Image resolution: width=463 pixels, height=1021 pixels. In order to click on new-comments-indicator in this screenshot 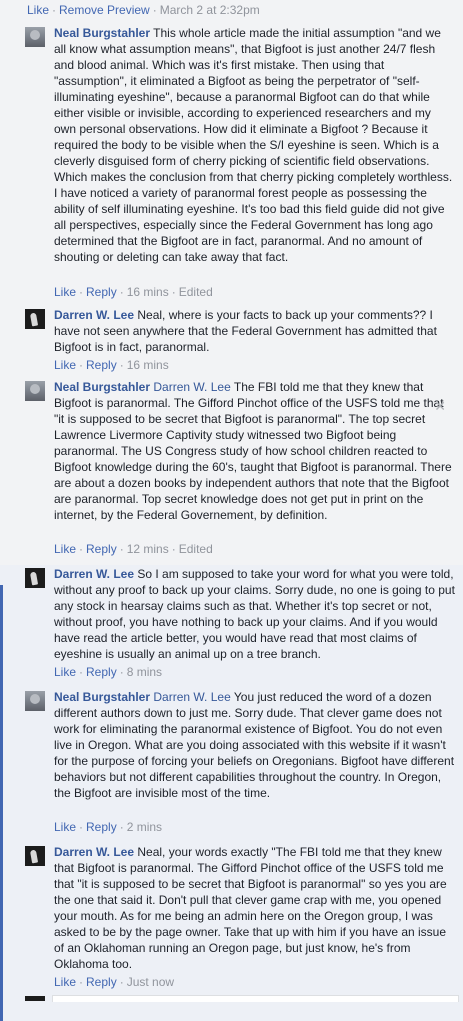, I will do `click(1, 803)`.